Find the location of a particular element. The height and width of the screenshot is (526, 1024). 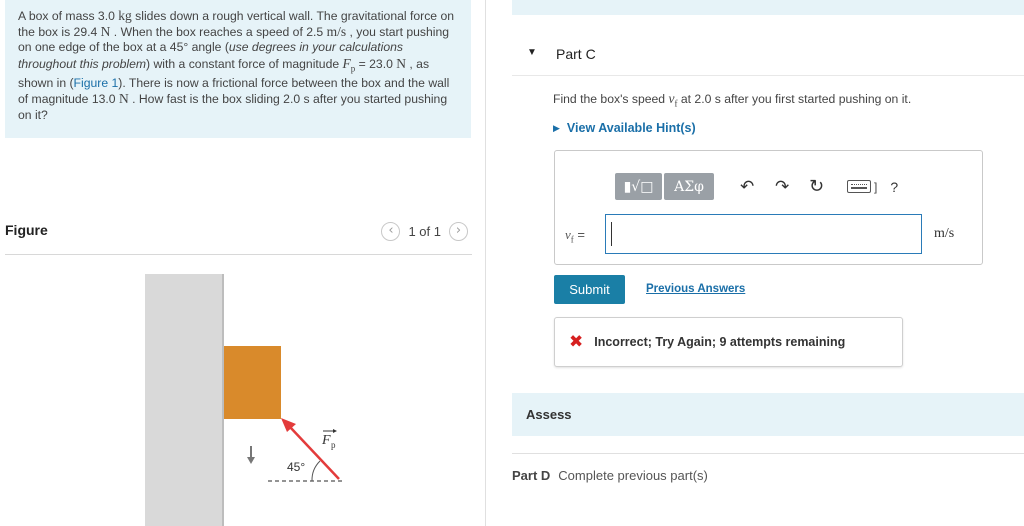

view-hints-link: ▶ View Available Hint(s) is located at coordinates (624, 128).